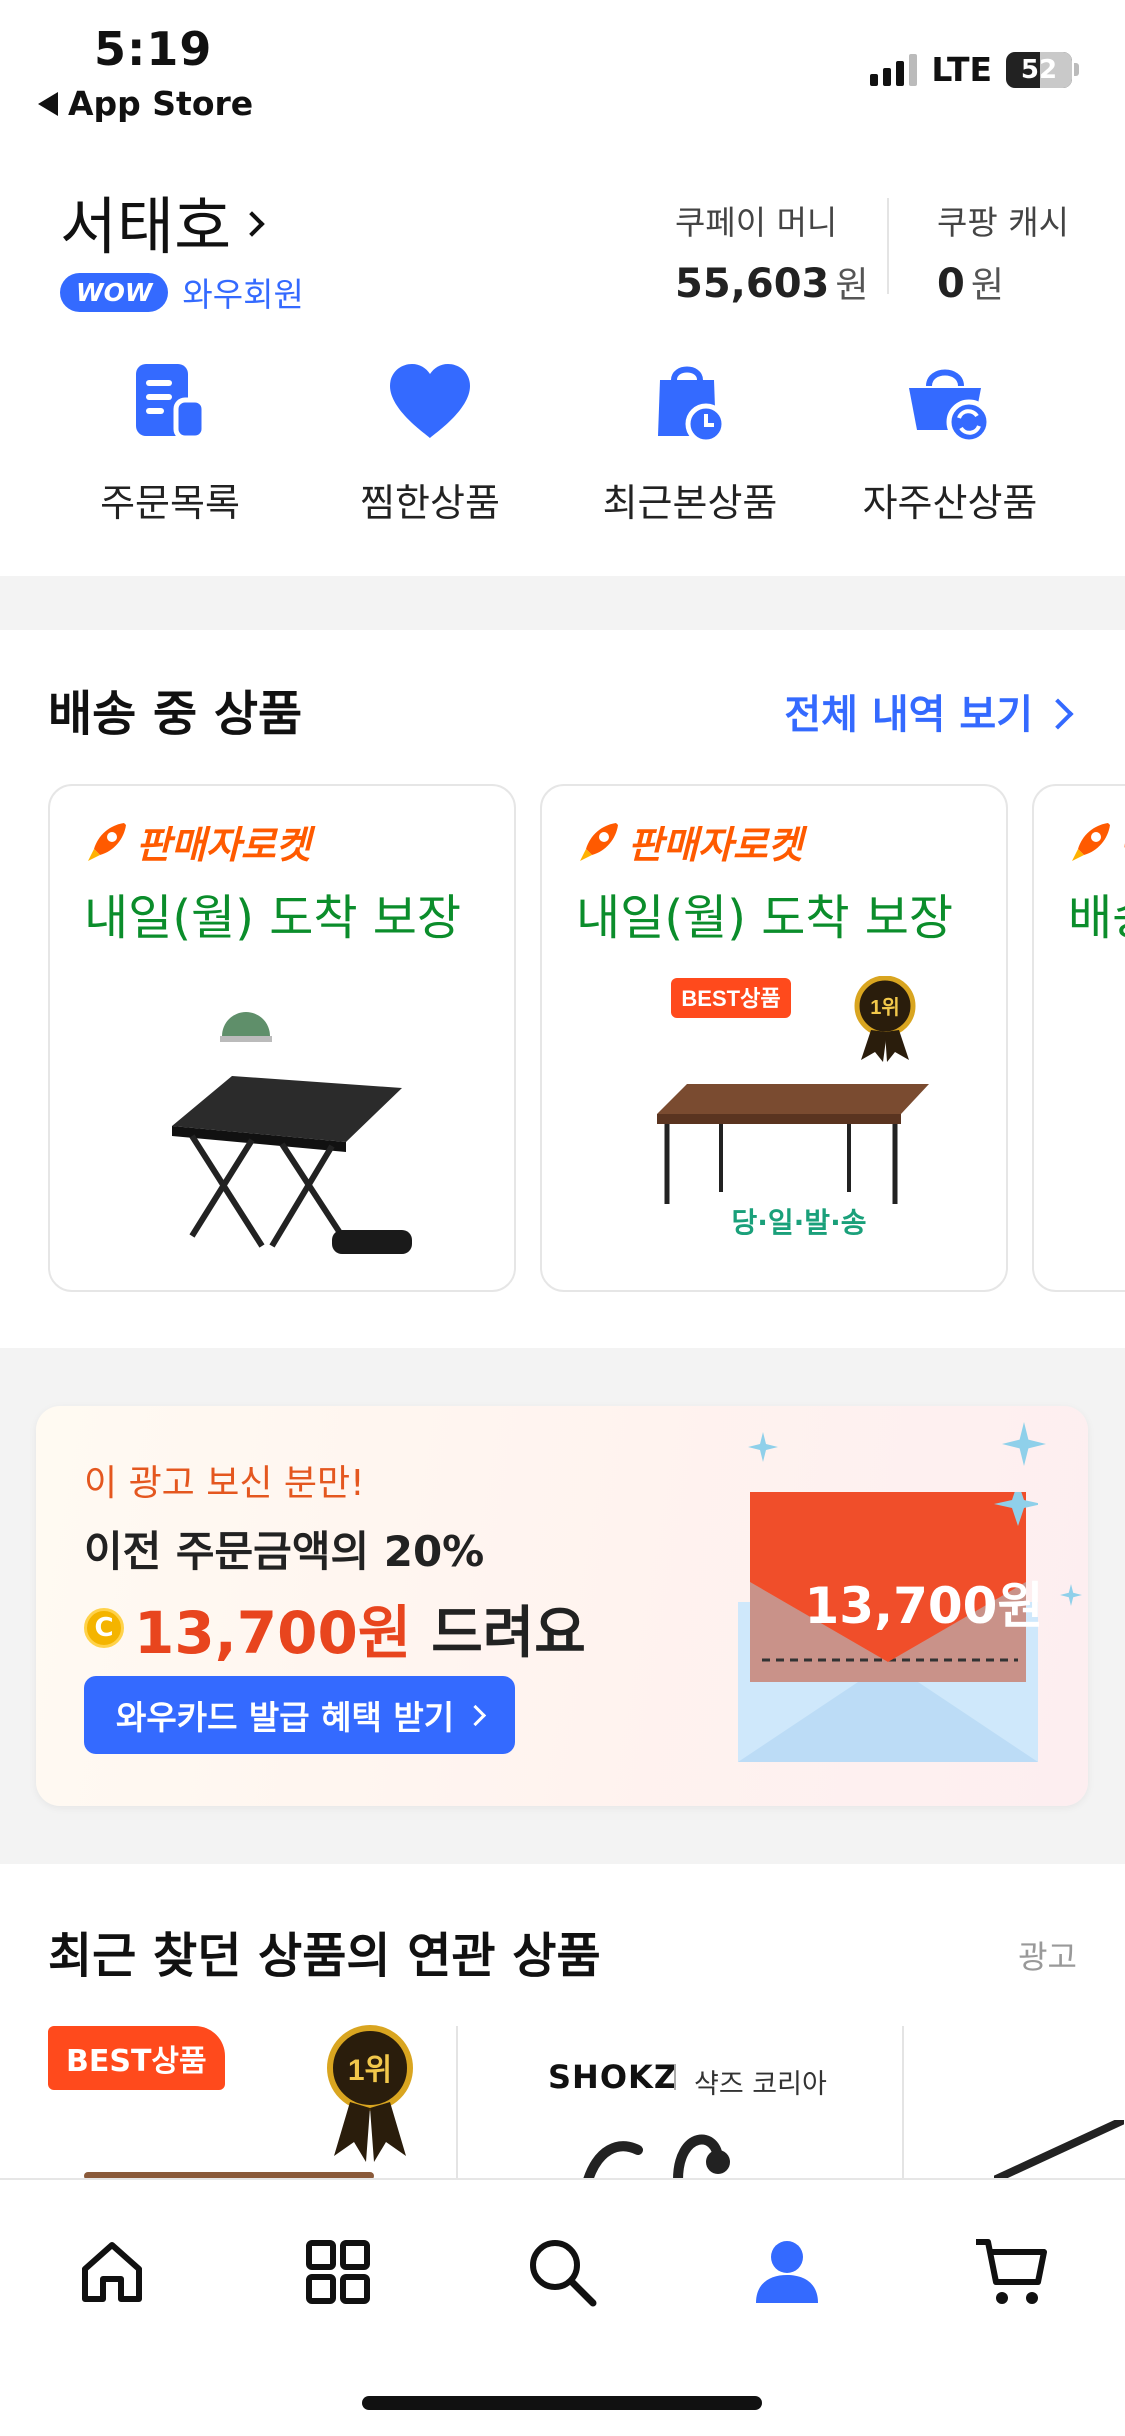 This screenshot has width=1125, height=2436. Describe the element at coordinates (430, 503) in the screenshot. I see `quick-label: 찜한상품` at that location.